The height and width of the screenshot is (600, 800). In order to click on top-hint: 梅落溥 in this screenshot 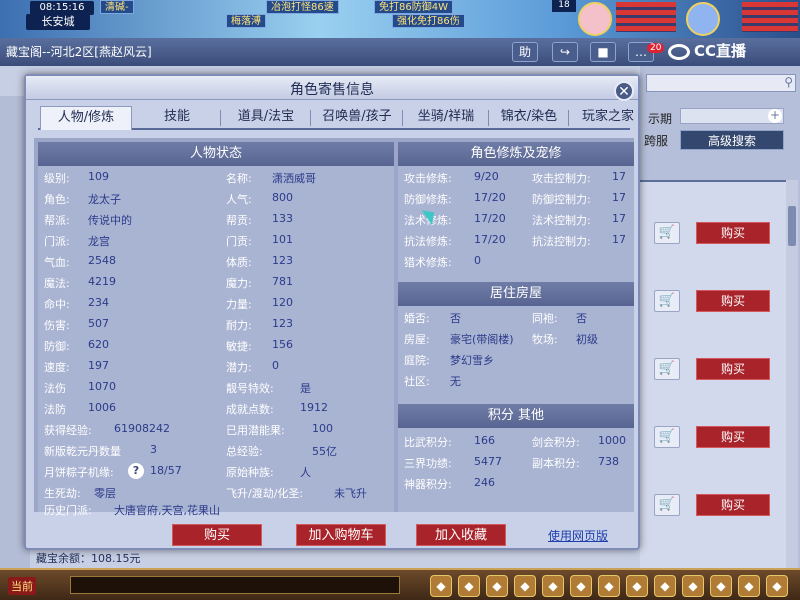, I will do `click(246, 21)`.